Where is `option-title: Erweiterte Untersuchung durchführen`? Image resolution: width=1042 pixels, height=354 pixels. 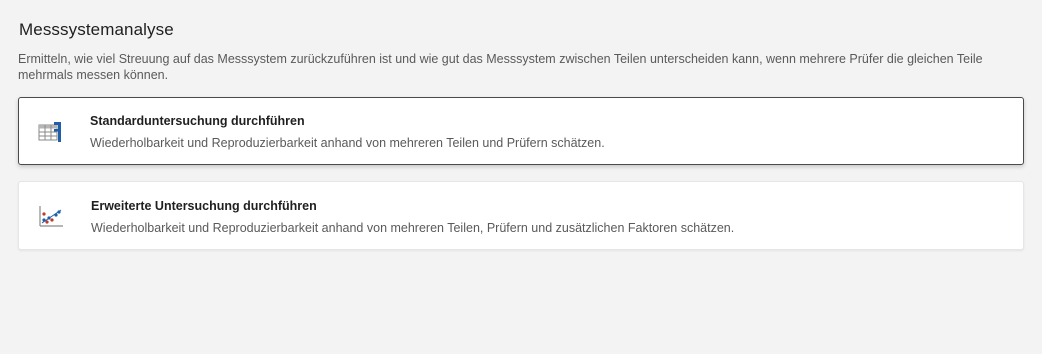
option-title: Erweiterte Untersuchung durchführen is located at coordinates (204, 206).